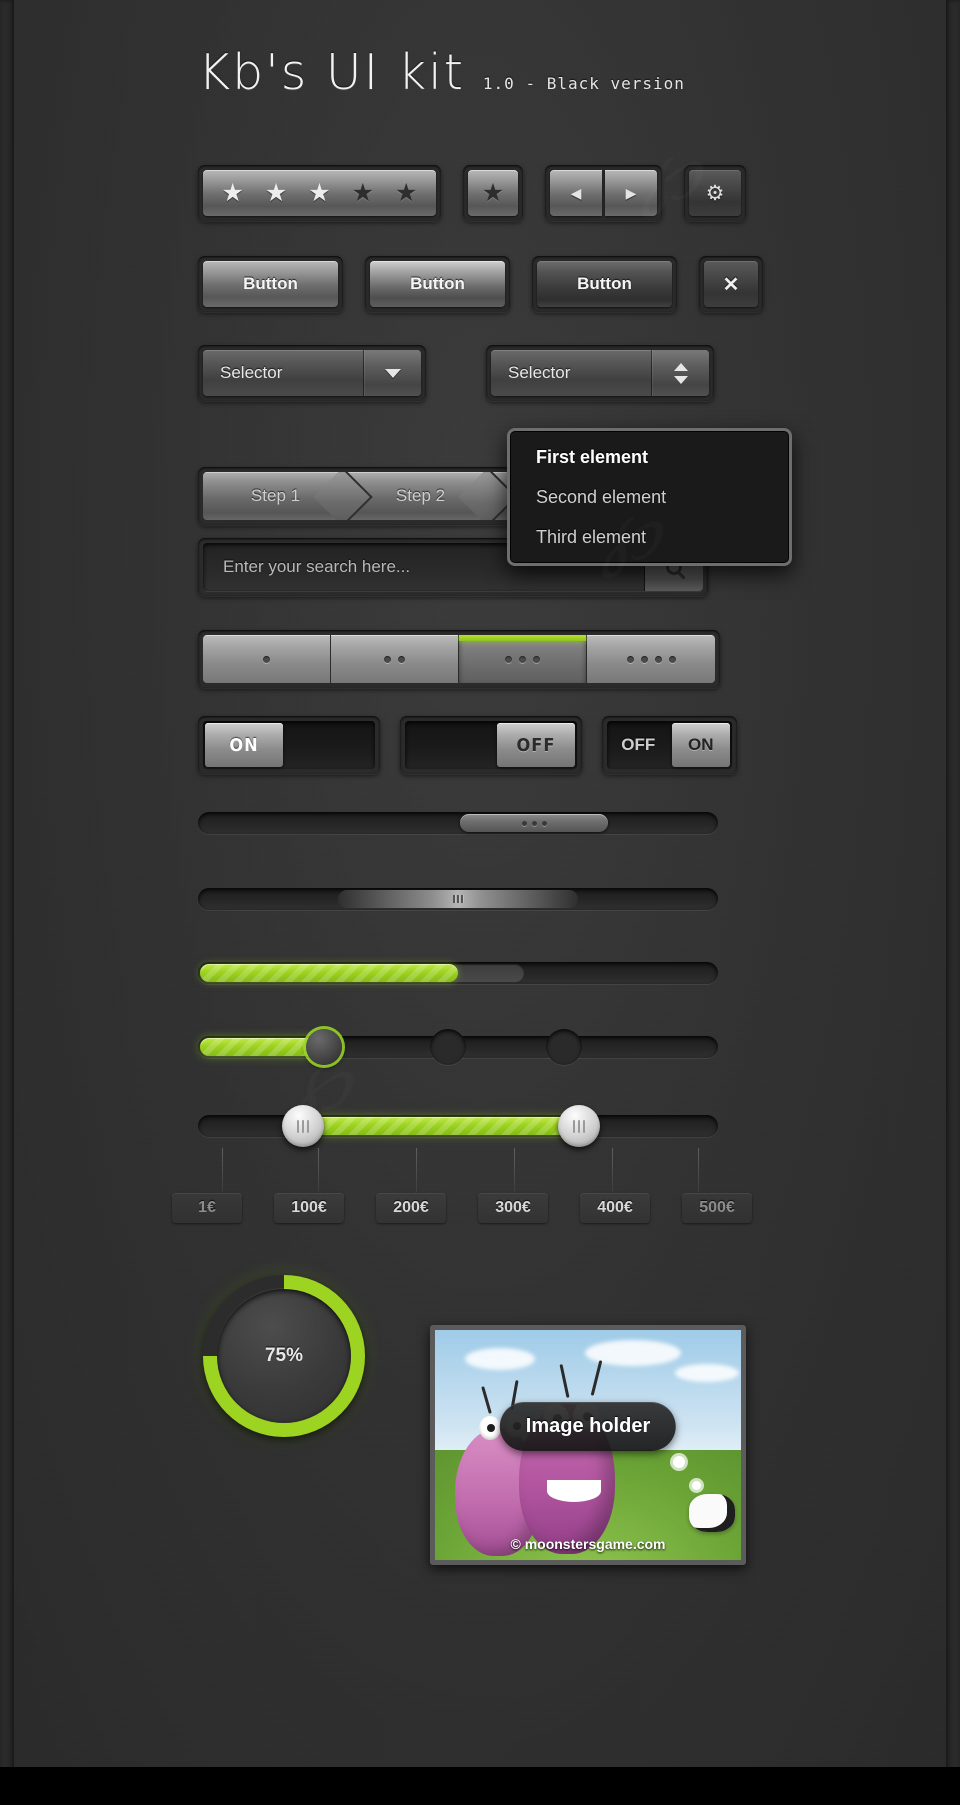 This screenshot has width=960, height=1805. Describe the element at coordinates (615, 1208) in the screenshot. I see `price-label: 400€` at that location.